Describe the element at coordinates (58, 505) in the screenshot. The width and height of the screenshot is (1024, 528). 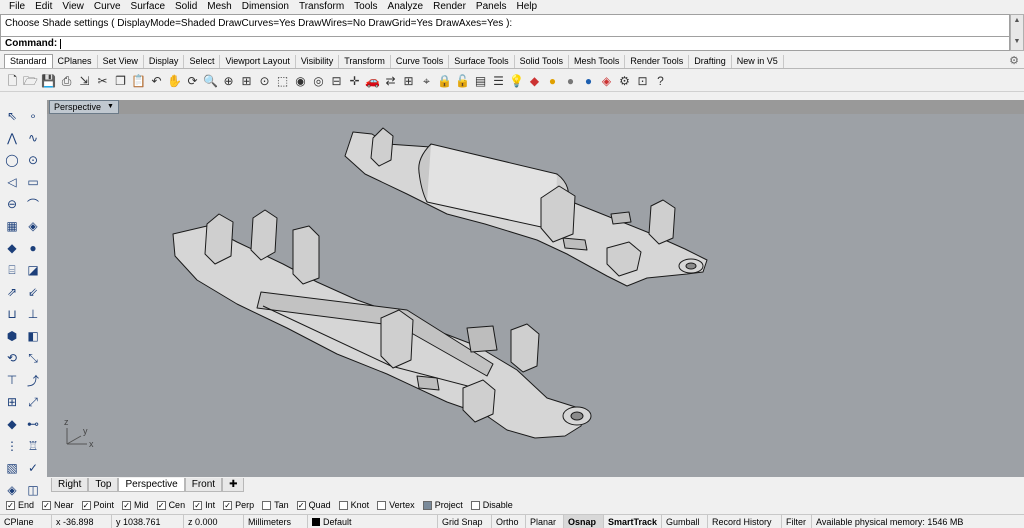
I see `osnap-near: ✓ Near` at that location.